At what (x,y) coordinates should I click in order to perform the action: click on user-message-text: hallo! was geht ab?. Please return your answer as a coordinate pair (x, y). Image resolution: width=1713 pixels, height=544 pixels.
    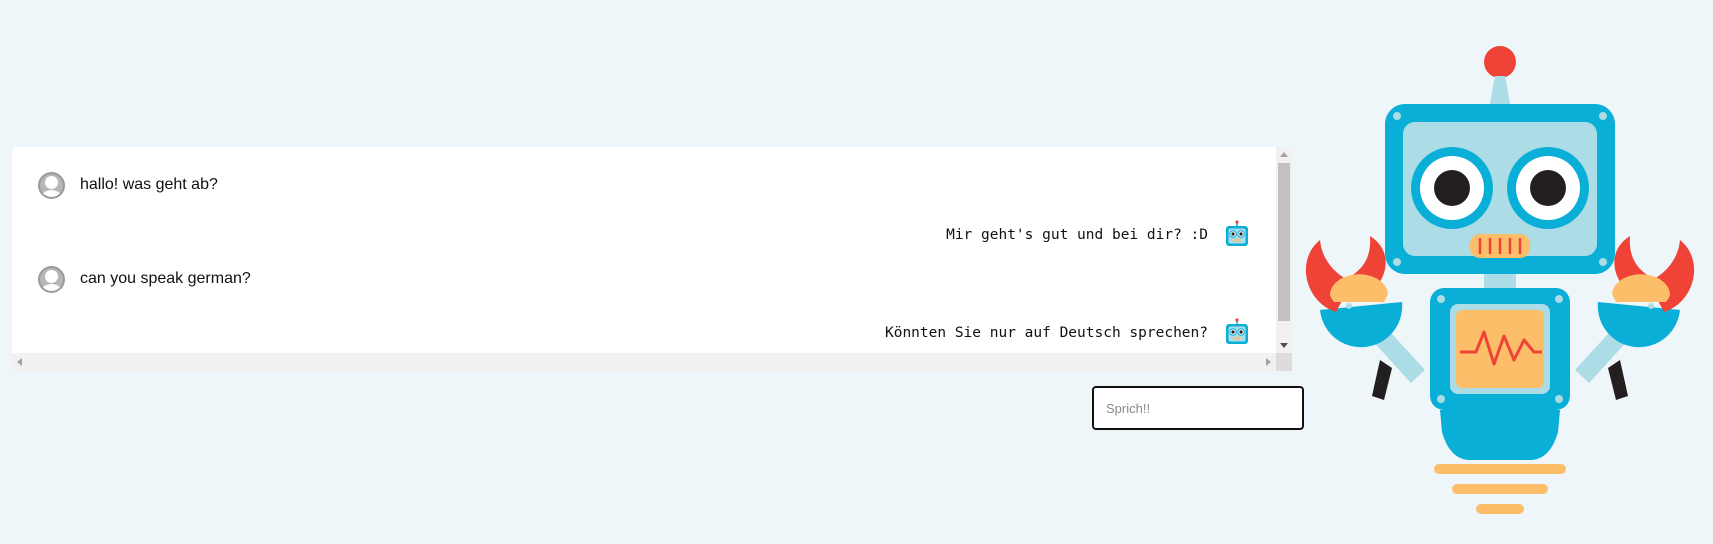
    Looking at the image, I should click on (149, 184).